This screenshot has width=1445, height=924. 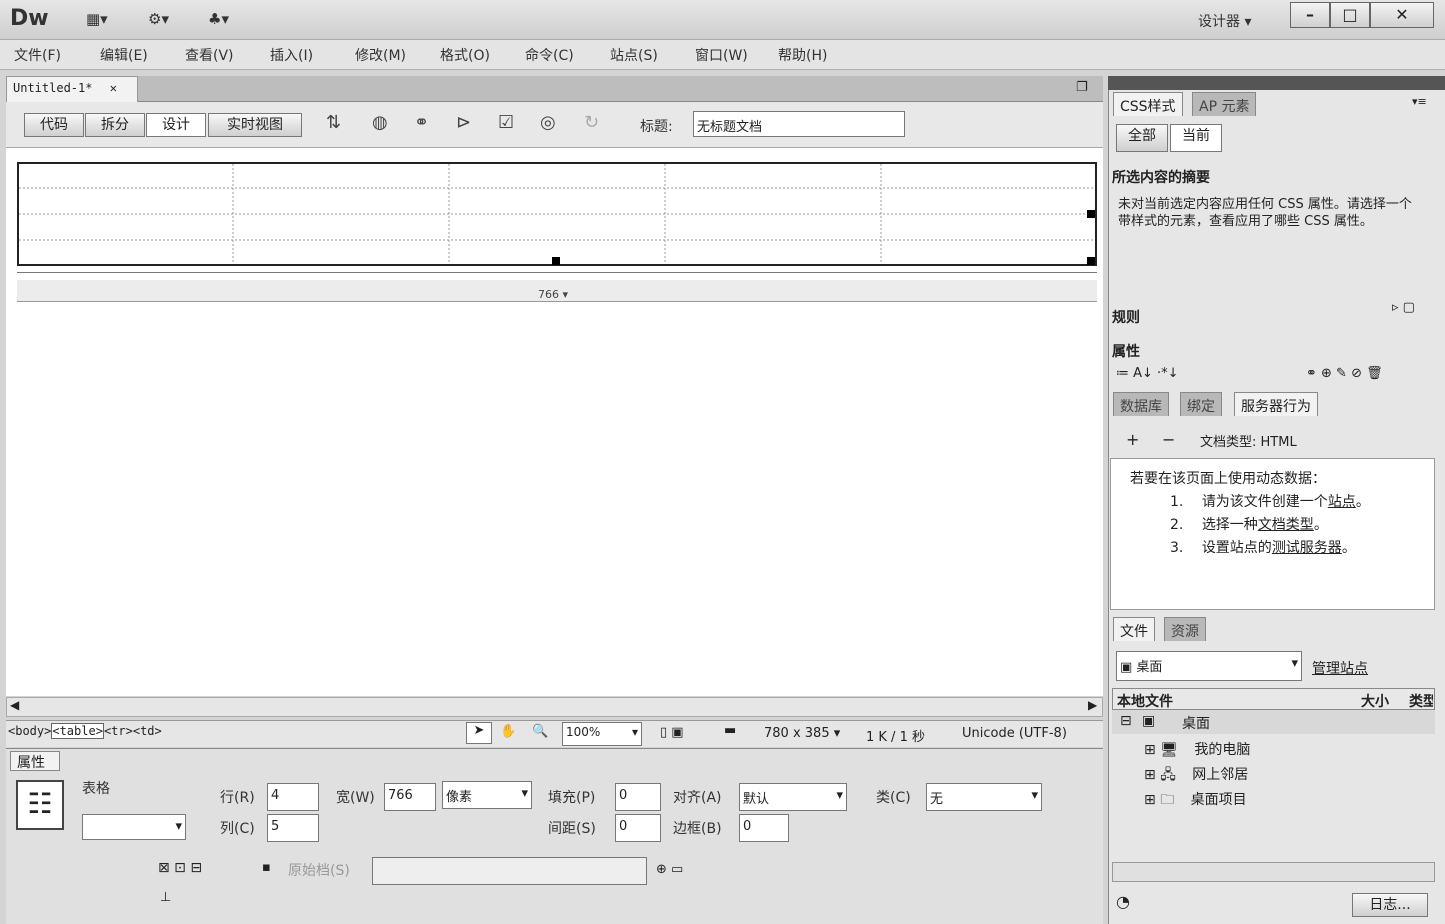 What do you see at coordinates (721, 55) in the screenshot?
I see `menu-window: 窗口(W)` at bounding box center [721, 55].